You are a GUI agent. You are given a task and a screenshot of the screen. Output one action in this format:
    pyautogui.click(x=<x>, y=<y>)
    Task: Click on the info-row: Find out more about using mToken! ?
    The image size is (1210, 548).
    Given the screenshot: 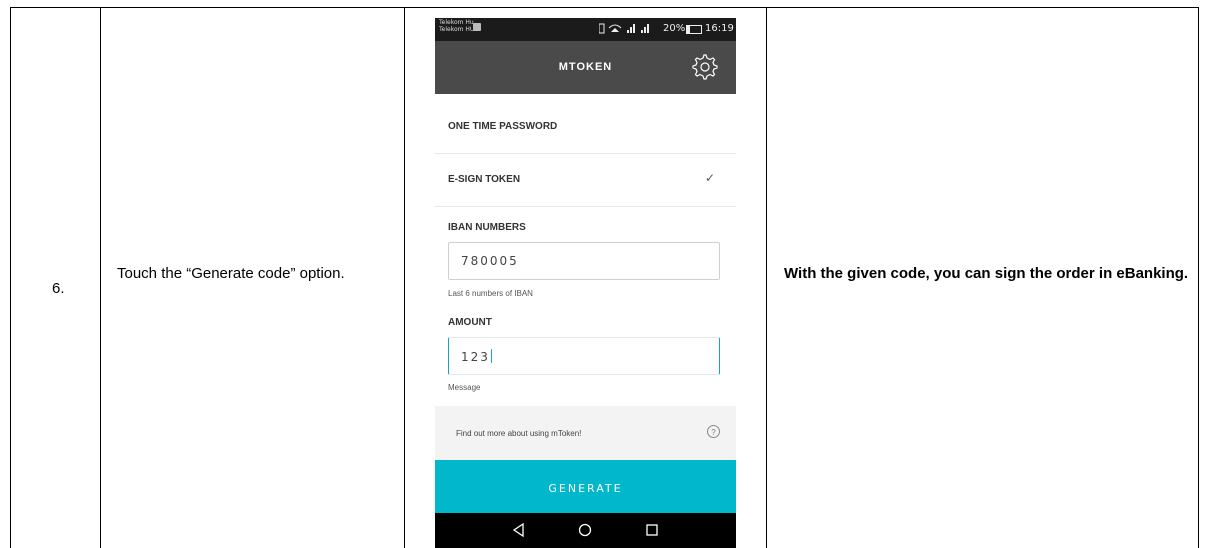 What is the action you would take?
    pyautogui.click(x=585, y=433)
    